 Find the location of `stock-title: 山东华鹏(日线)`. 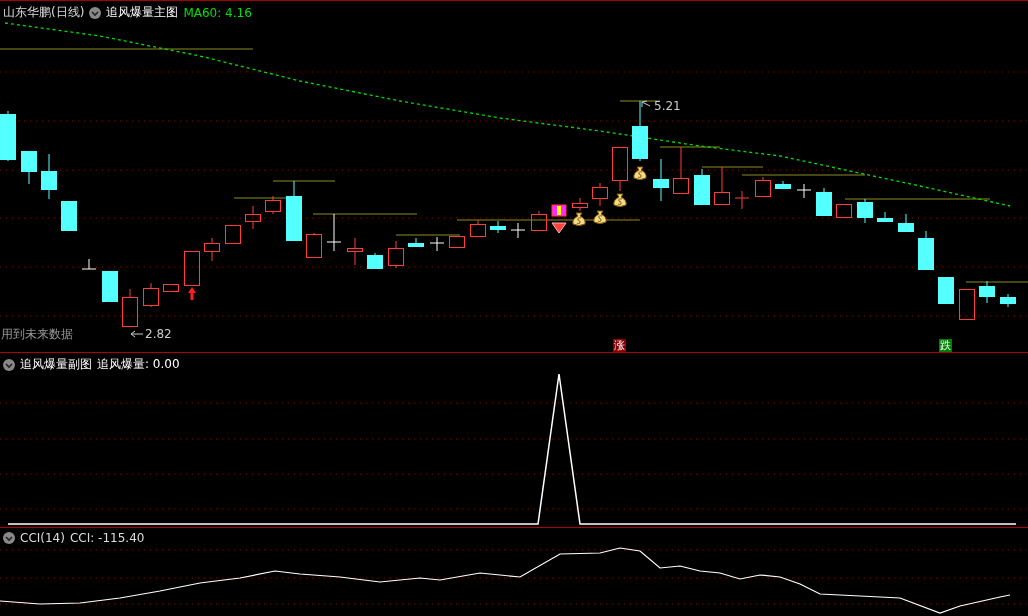

stock-title: 山东华鹏(日线) is located at coordinates (44, 12).